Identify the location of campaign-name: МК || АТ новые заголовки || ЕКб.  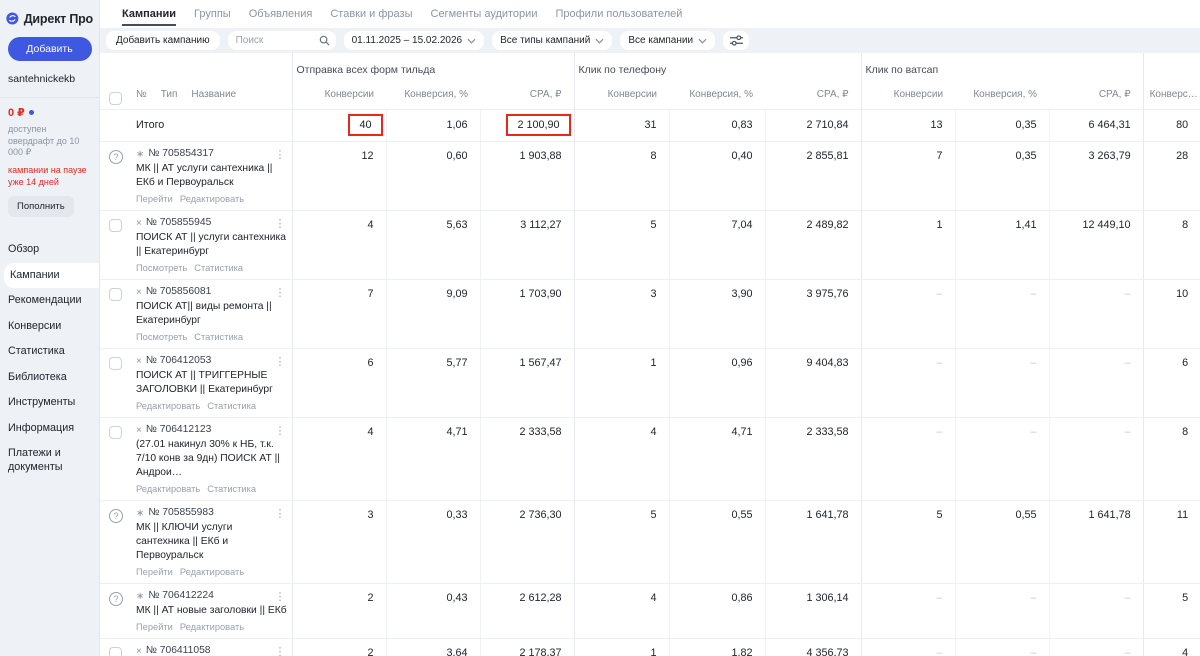
(212, 611).